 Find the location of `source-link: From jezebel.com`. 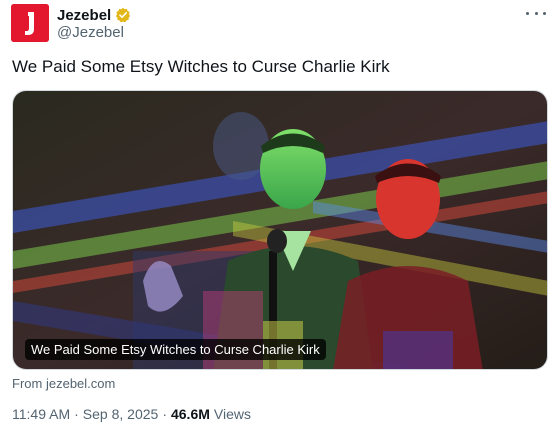

source-link: From jezebel.com is located at coordinates (63, 383).